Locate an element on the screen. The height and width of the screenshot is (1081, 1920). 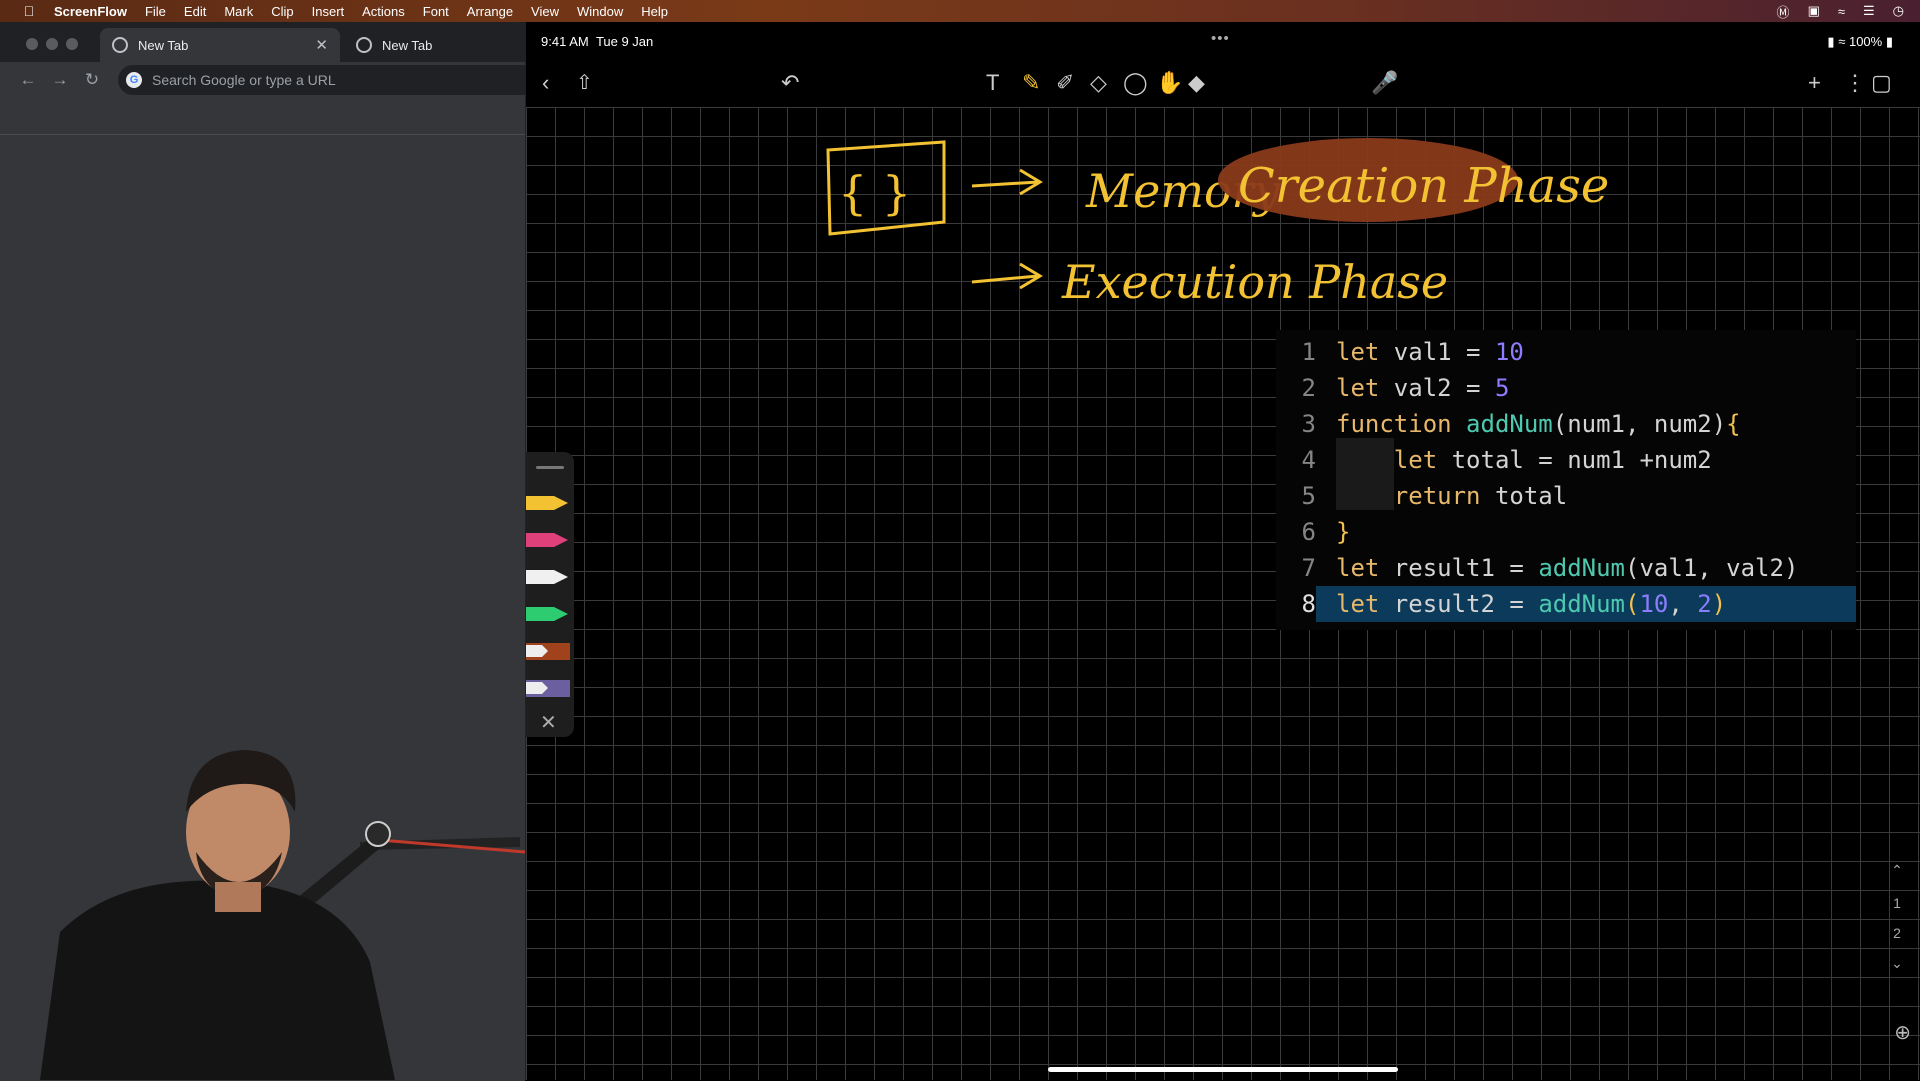
menu-app-name: ScreenFlow is located at coordinates (90, 11).